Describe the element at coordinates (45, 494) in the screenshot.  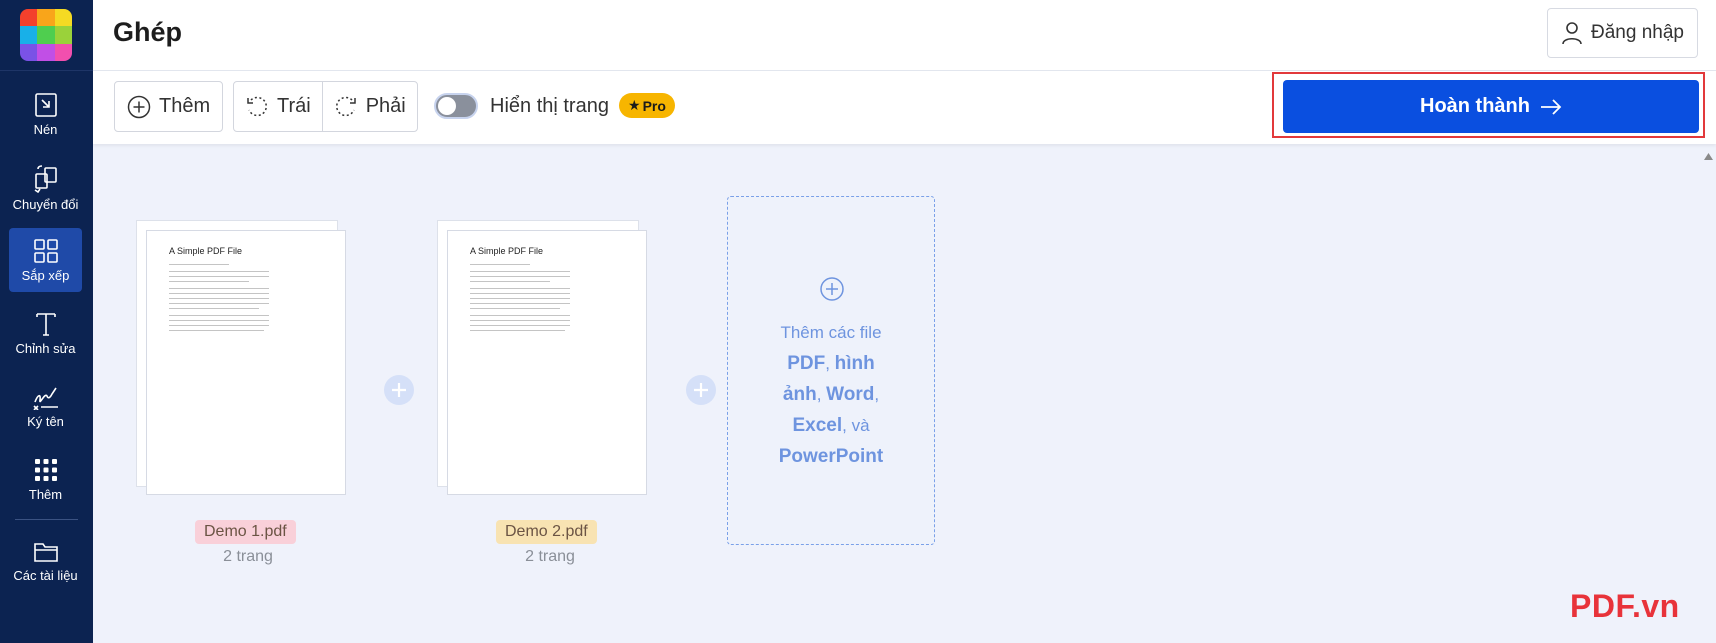
I see `sidebar-item-label: Thêm` at that location.